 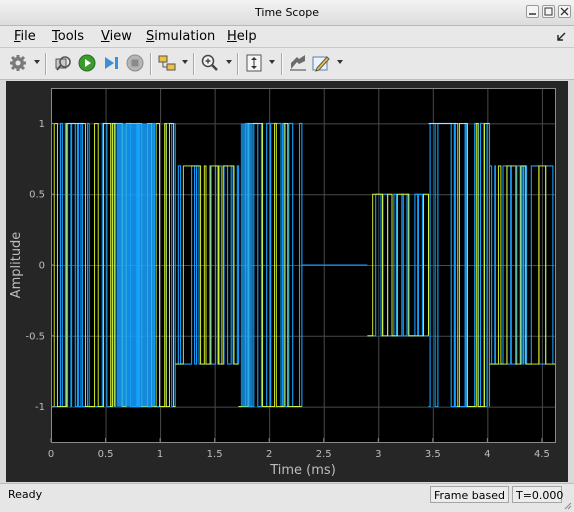 I want to click on restore-view-icon, so click(x=298, y=63).